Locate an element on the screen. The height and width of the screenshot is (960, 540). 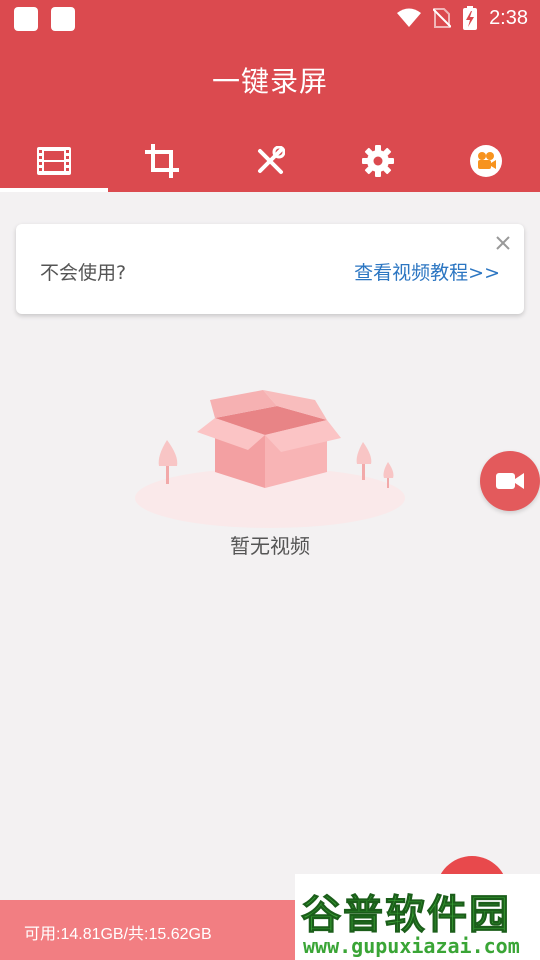
clock: 2:38 is located at coordinates (508, 17).